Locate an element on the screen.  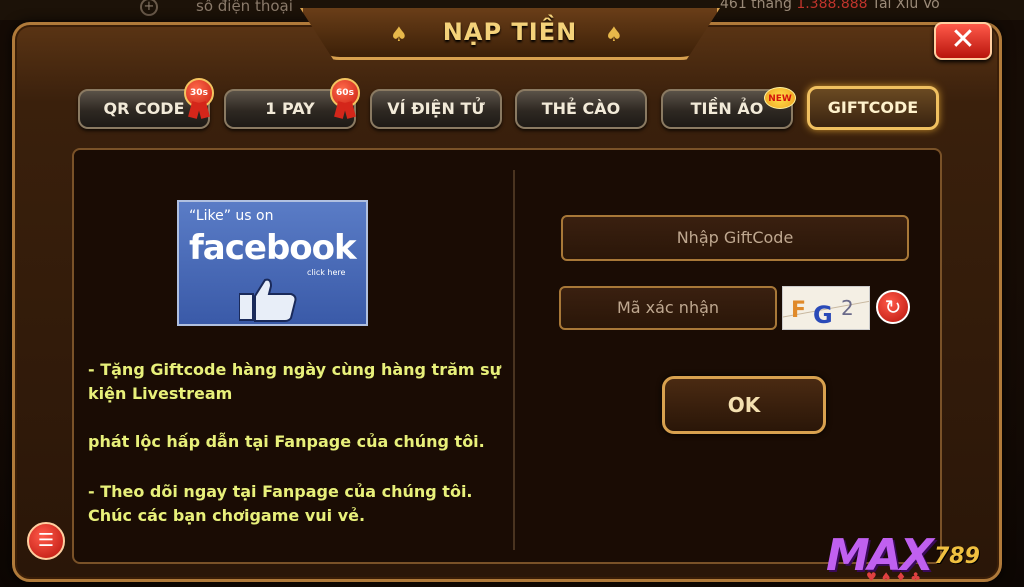
tab-label: GIFTCODE is located at coordinates (873, 107).